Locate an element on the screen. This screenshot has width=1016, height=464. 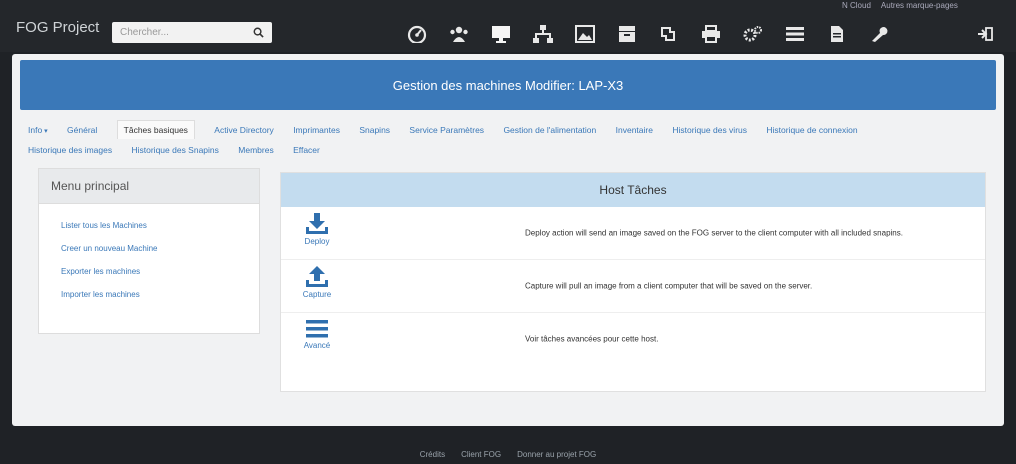
report-icon is located at coordinates (837, 34).